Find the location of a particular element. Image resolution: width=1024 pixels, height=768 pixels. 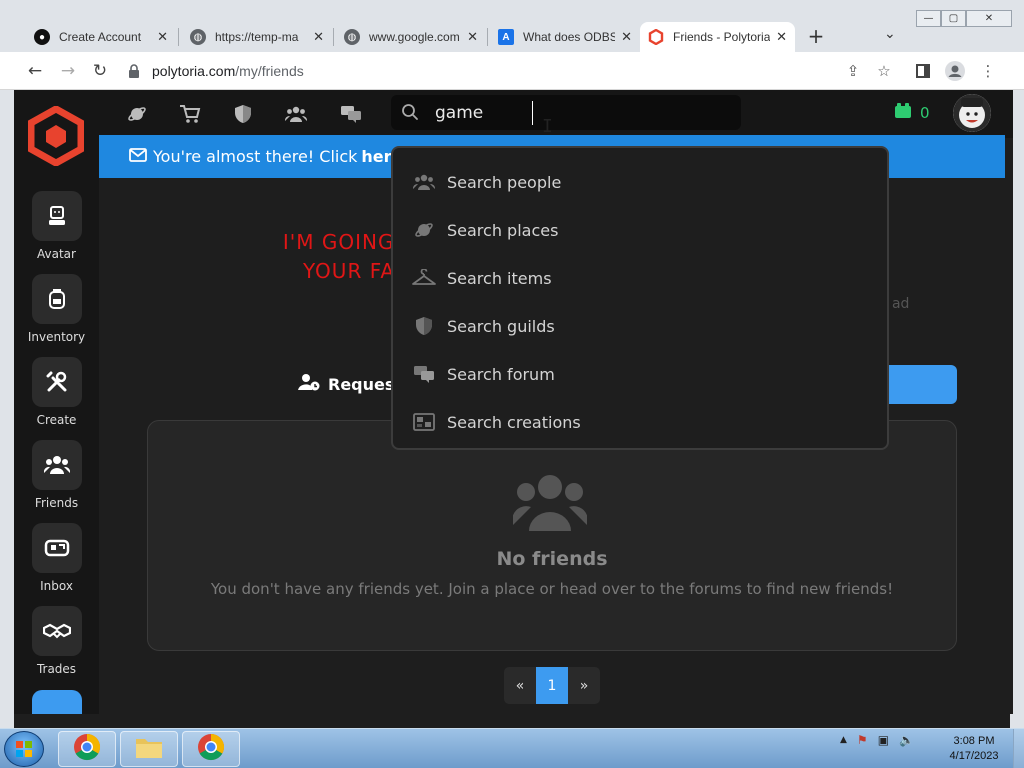

sidebar-item-avatar: Avatar is located at coordinates (56, 226).